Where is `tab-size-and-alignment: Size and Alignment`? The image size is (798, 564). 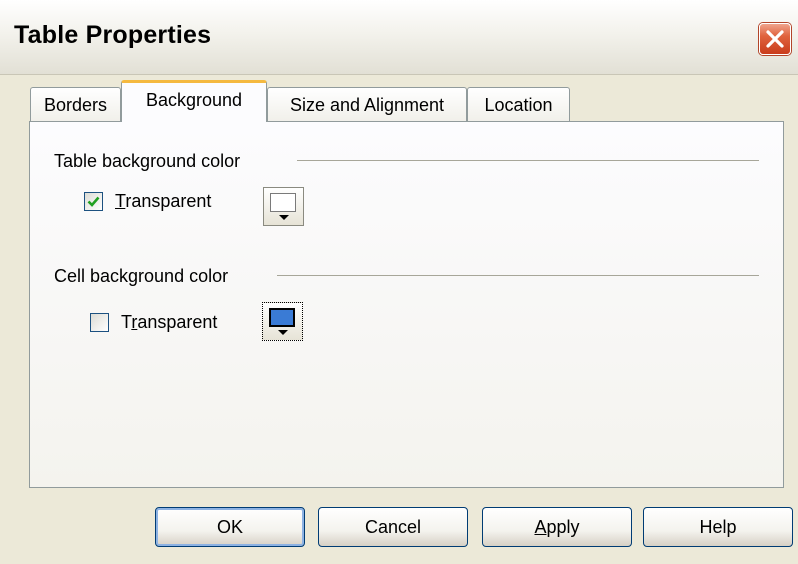
tab-size-and-alignment: Size and Alignment is located at coordinates (367, 104).